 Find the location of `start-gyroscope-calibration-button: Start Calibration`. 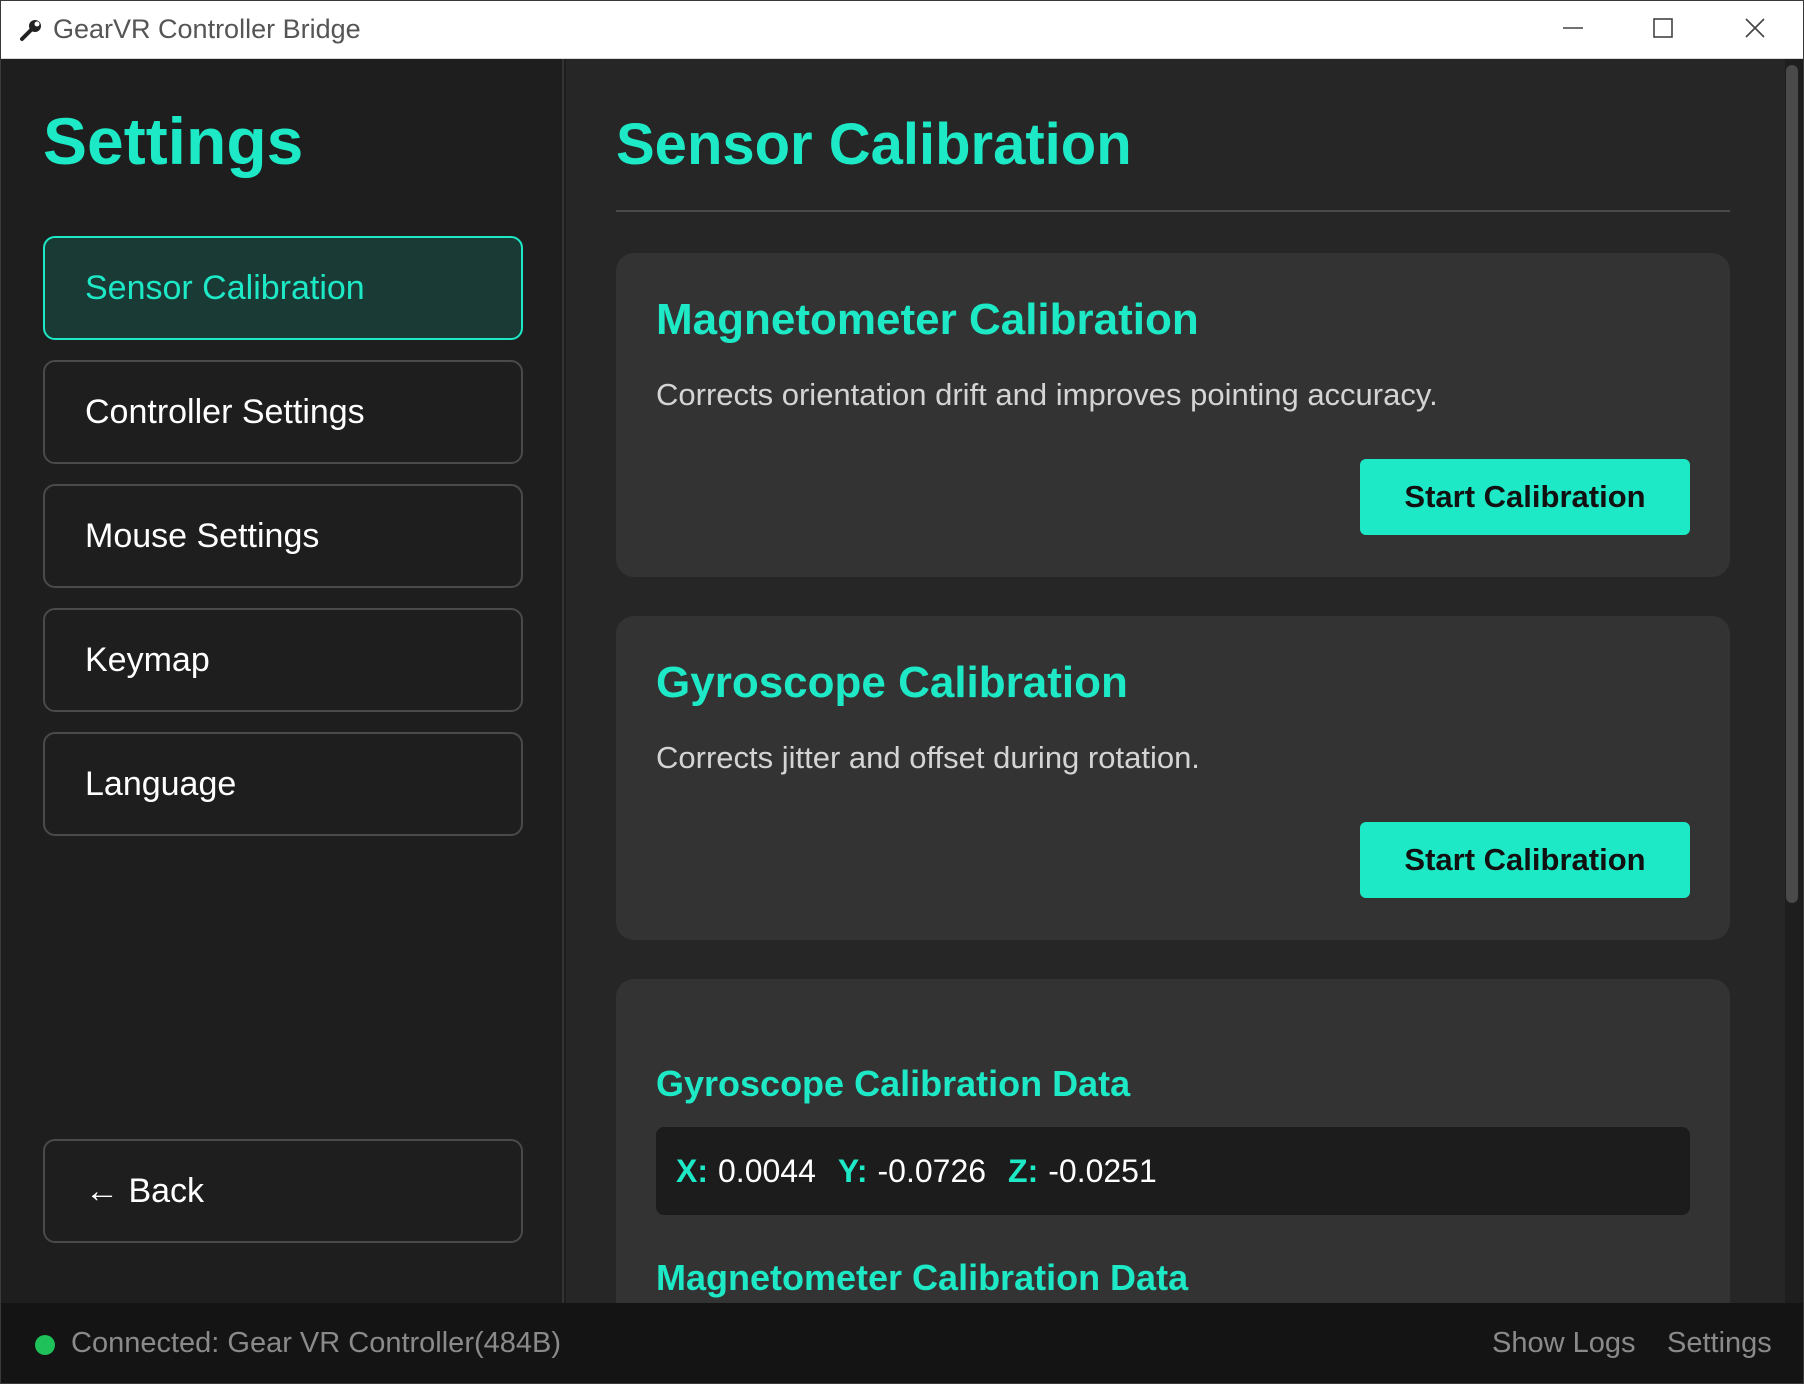

start-gyroscope-calibration-button: Start Calibration is located at coordinates (1525, 860).